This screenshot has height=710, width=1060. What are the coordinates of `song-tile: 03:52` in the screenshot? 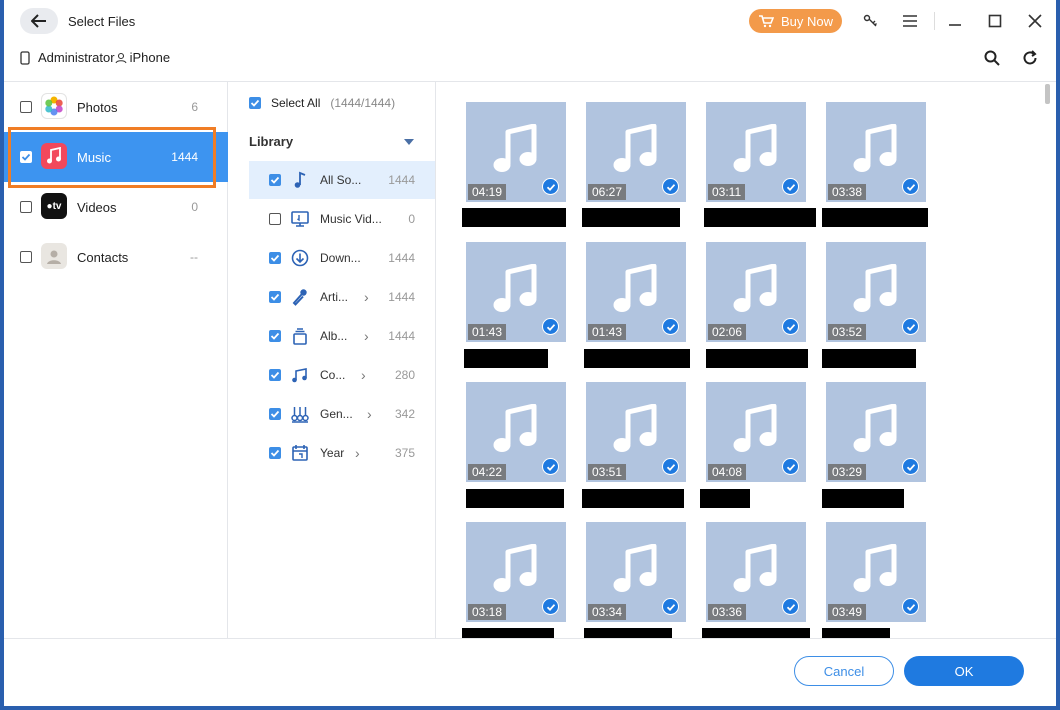 It's located at (876, 292).